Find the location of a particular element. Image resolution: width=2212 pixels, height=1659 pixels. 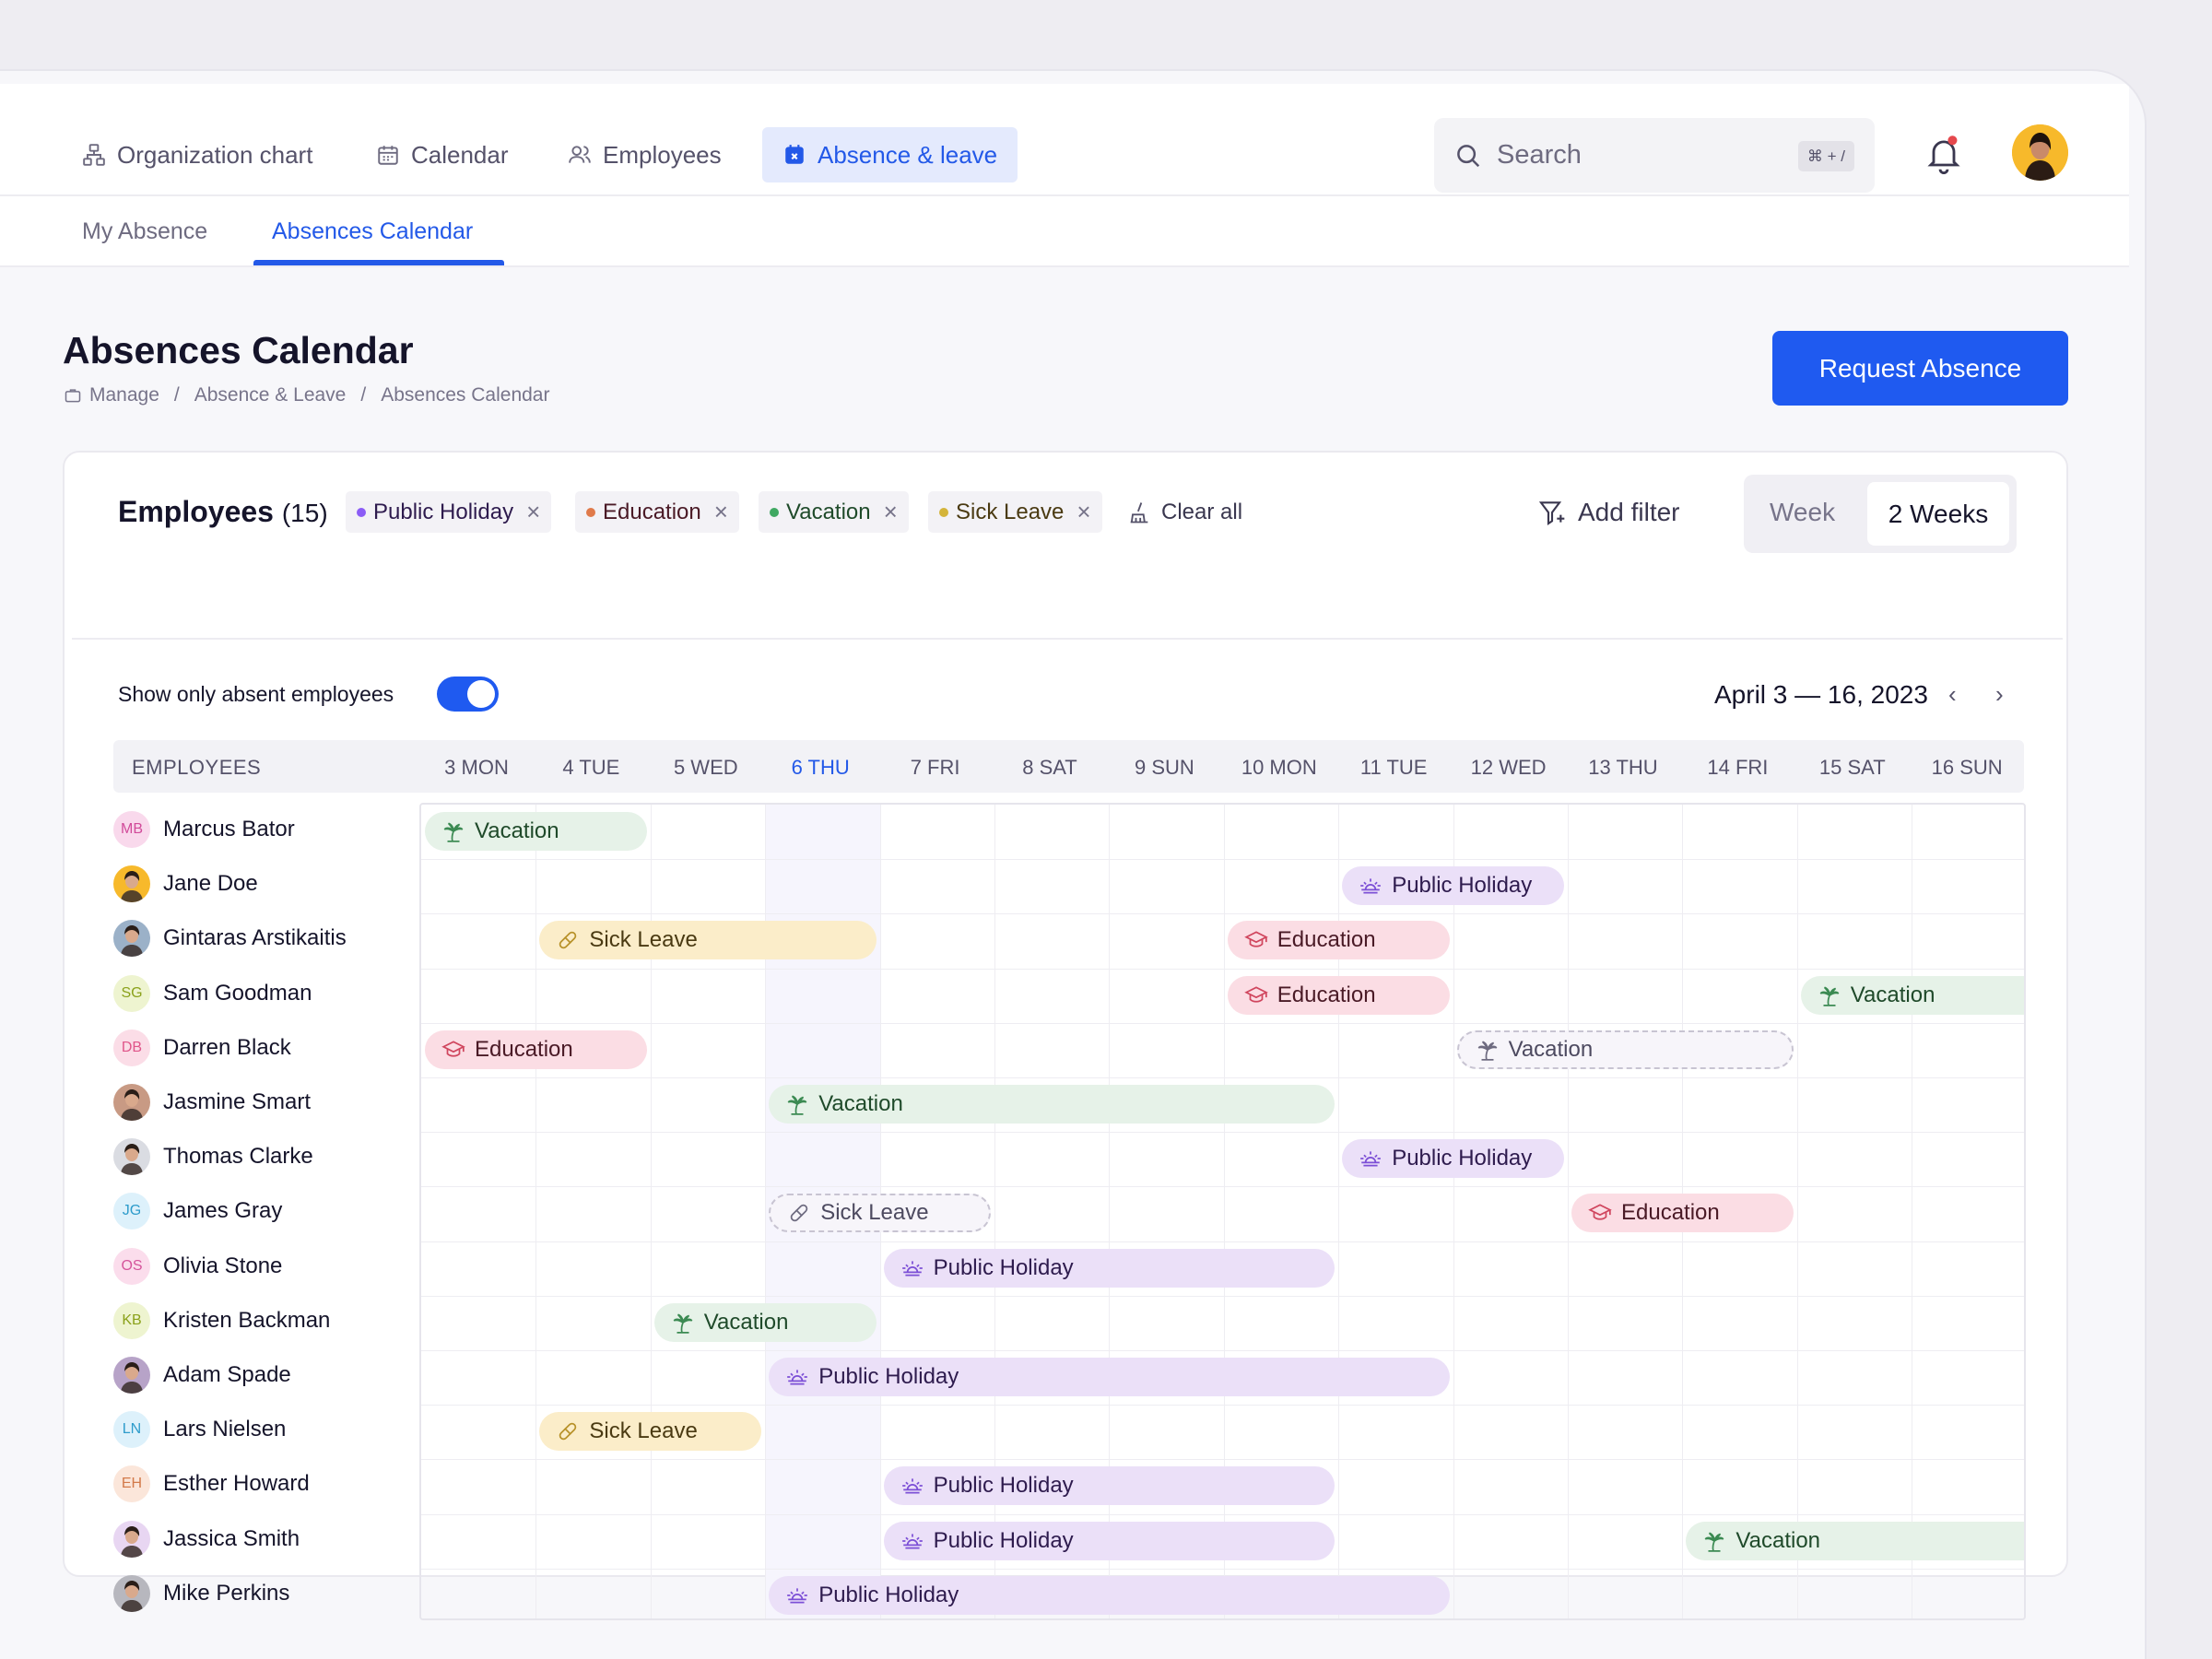

request-absence-button: Request Absence is located at coordinates (1920, 368).